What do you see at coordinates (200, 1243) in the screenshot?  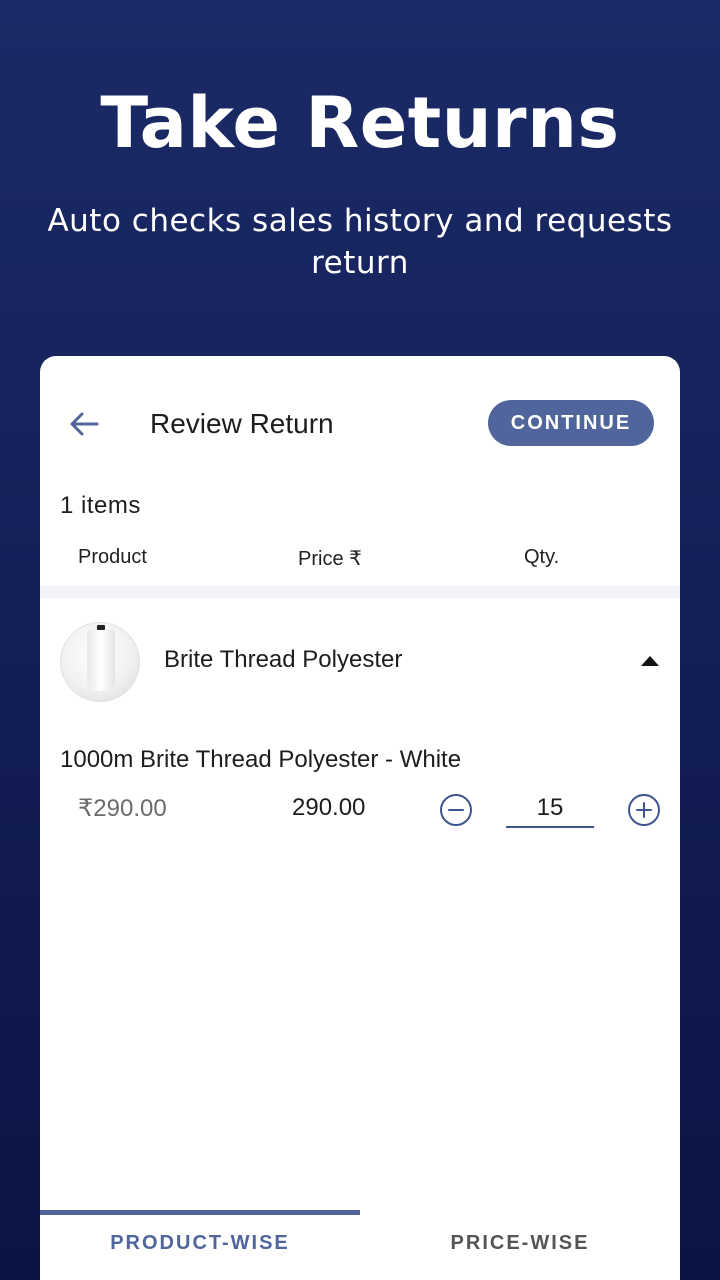 I see `tab-product-wise: PRODUCT-WISE` at bounding box center [200, 1243].